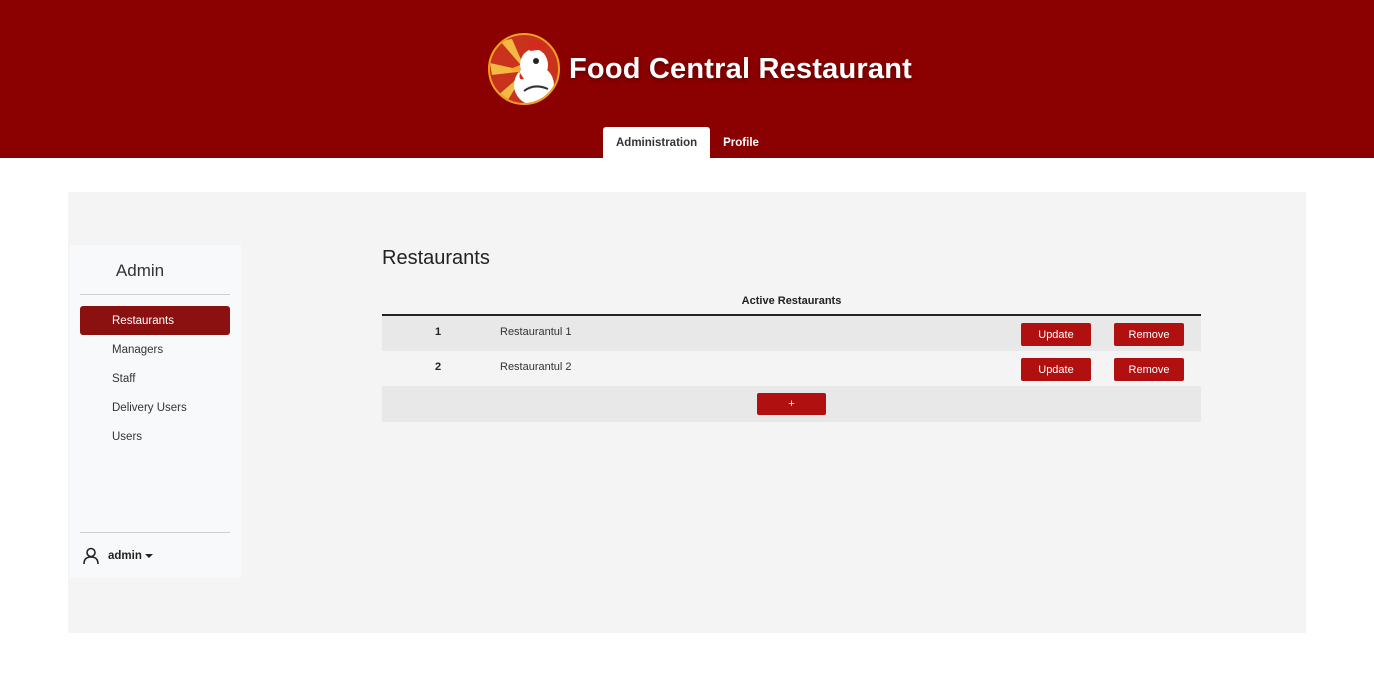  What do you see at coordinates (791, 333) in the screenshot?
I see `table-row: 1 Restaurantul 1 Update Remove` at bounding box center [791, 333].